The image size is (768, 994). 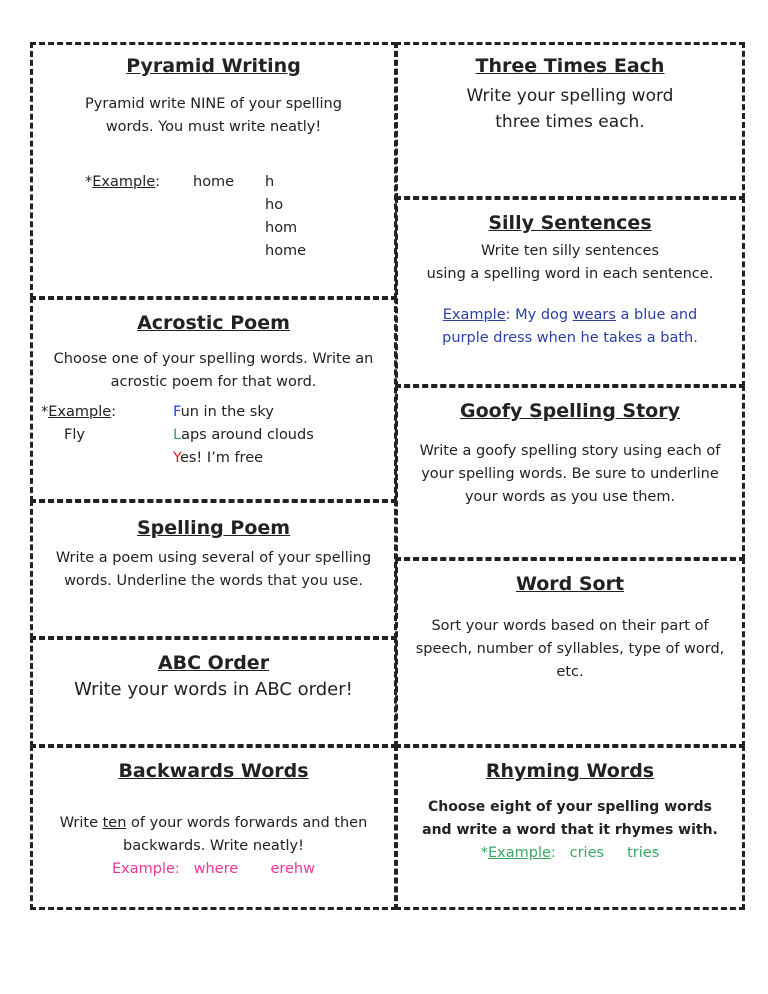 I want to click on card-title: Pyramid Writing, so click(x=213, y=66).